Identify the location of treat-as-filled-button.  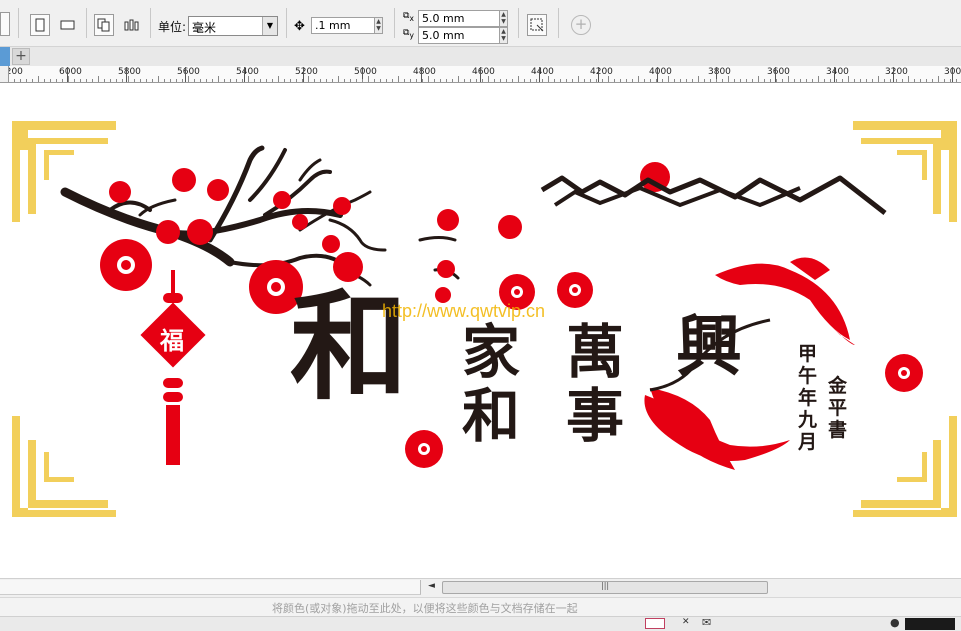
(537, 25).